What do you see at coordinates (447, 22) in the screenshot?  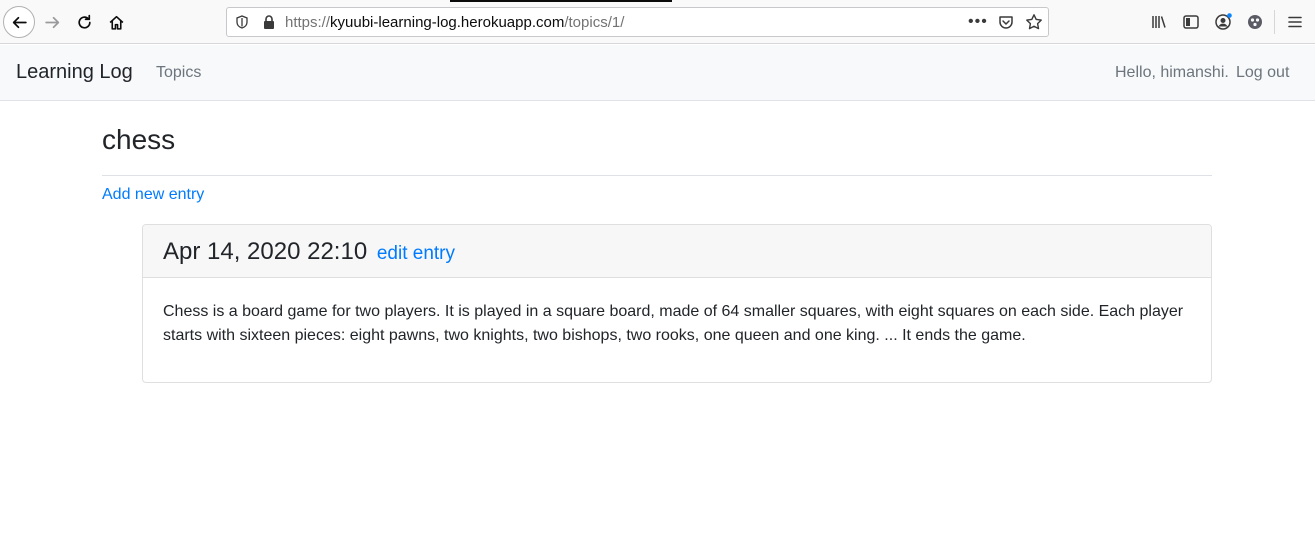 I see `url-domain: kyuubi-learning-log.herokuapp.com` at bounding box center [447, 22].